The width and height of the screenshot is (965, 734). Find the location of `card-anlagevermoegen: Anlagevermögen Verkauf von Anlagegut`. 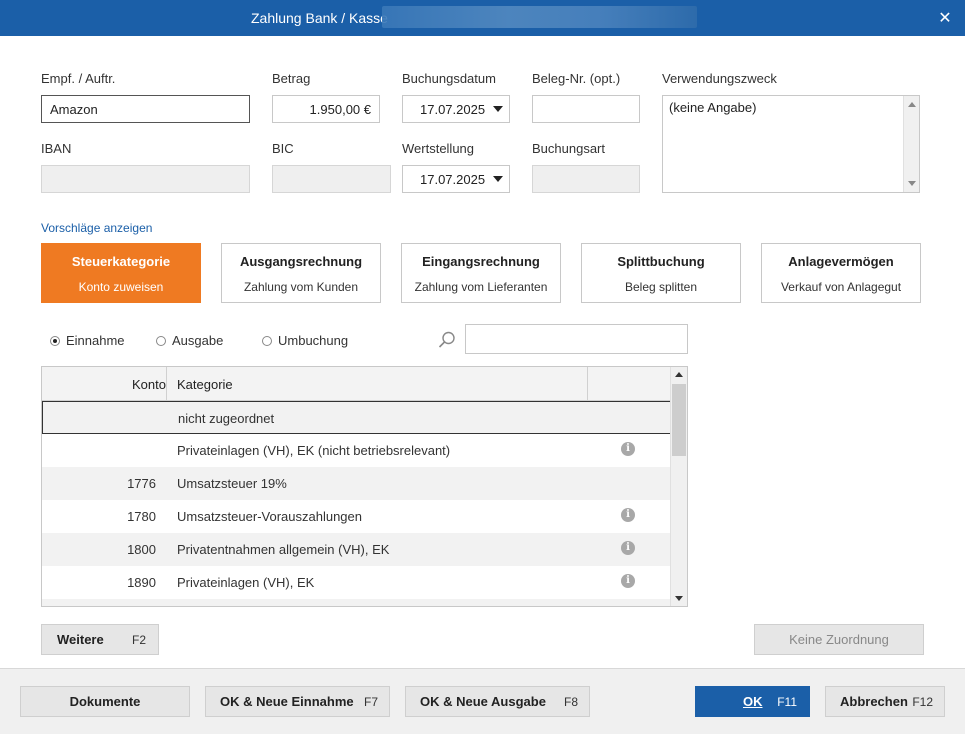

card-anlagevermoegen: Anlagevermögen Verkauf von Anlagegut is located at coordinates (841, 273).